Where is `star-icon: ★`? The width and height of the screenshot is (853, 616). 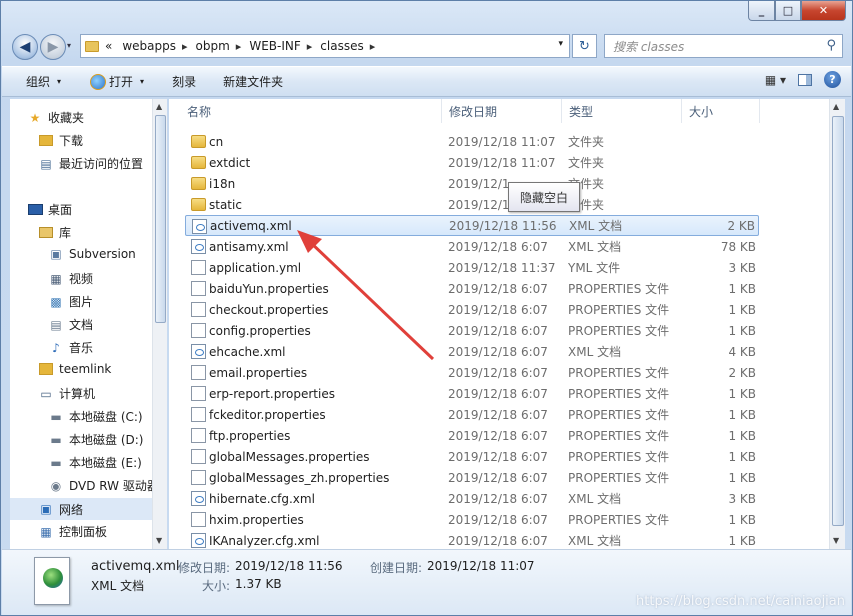
star-icon: ★ is located at coordinates (35, 117).